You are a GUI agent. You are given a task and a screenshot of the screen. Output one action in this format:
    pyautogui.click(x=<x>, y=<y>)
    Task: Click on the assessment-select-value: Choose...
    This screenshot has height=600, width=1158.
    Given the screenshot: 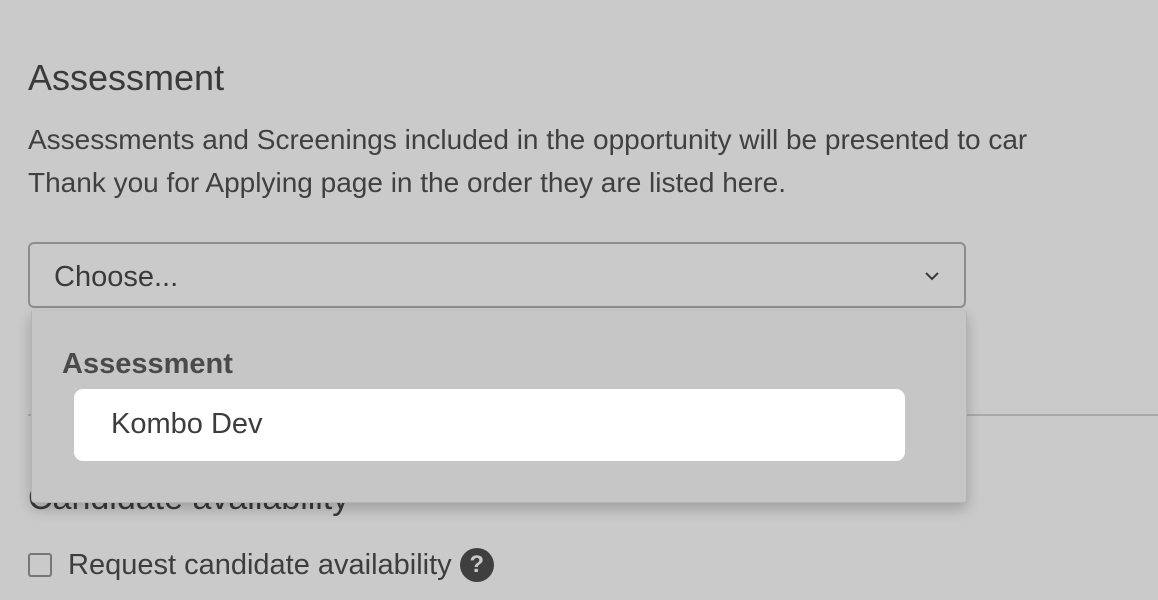 What is the action you would take?
    pyautogui.click(x=116, y=277)
    